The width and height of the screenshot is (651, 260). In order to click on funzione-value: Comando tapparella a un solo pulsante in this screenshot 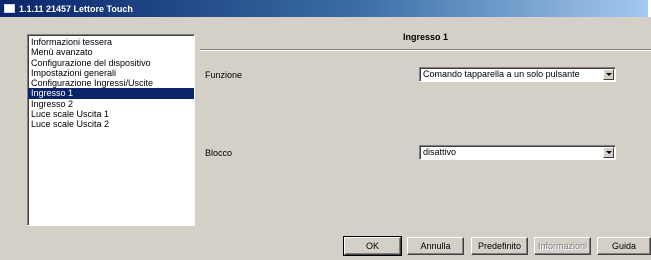, I will do `click(501, 74)`.